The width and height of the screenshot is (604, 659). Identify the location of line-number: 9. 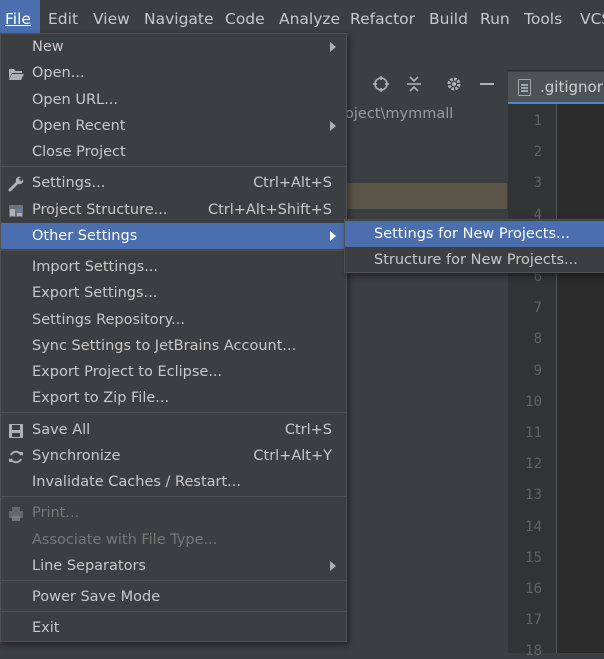
(537, 370).